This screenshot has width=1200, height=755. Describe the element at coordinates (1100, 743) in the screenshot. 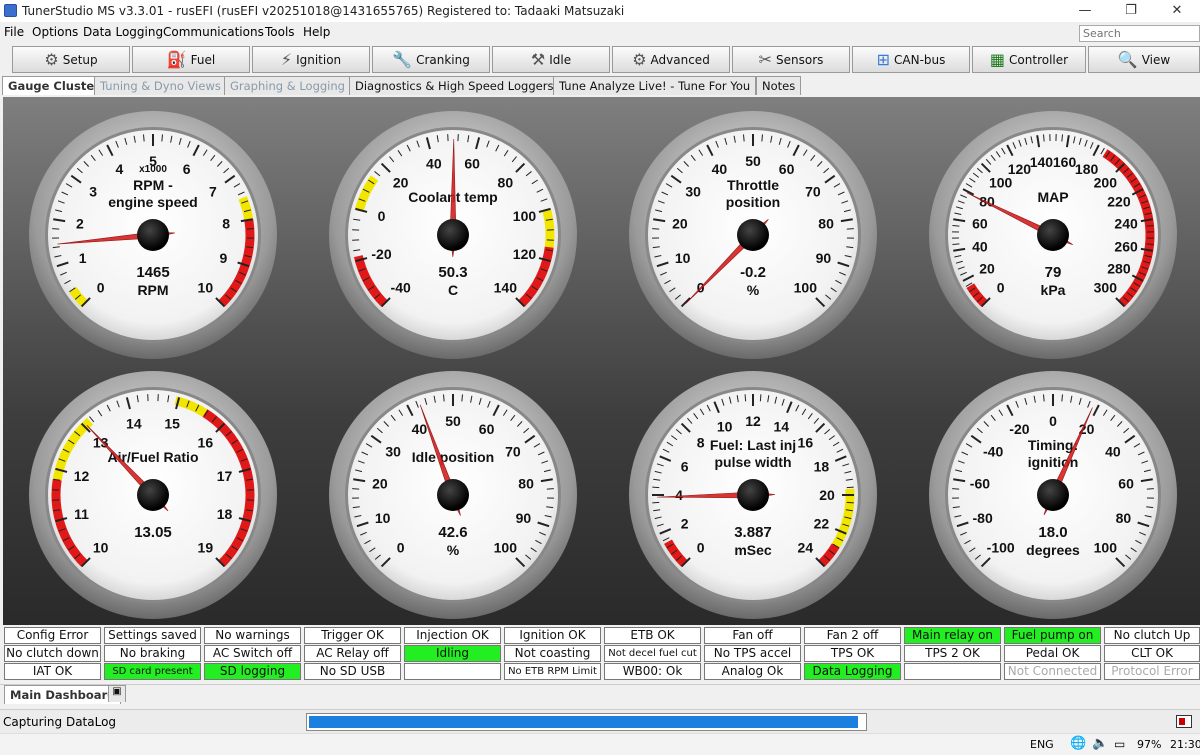

I see `speaker-icon: 🔈` at that location.